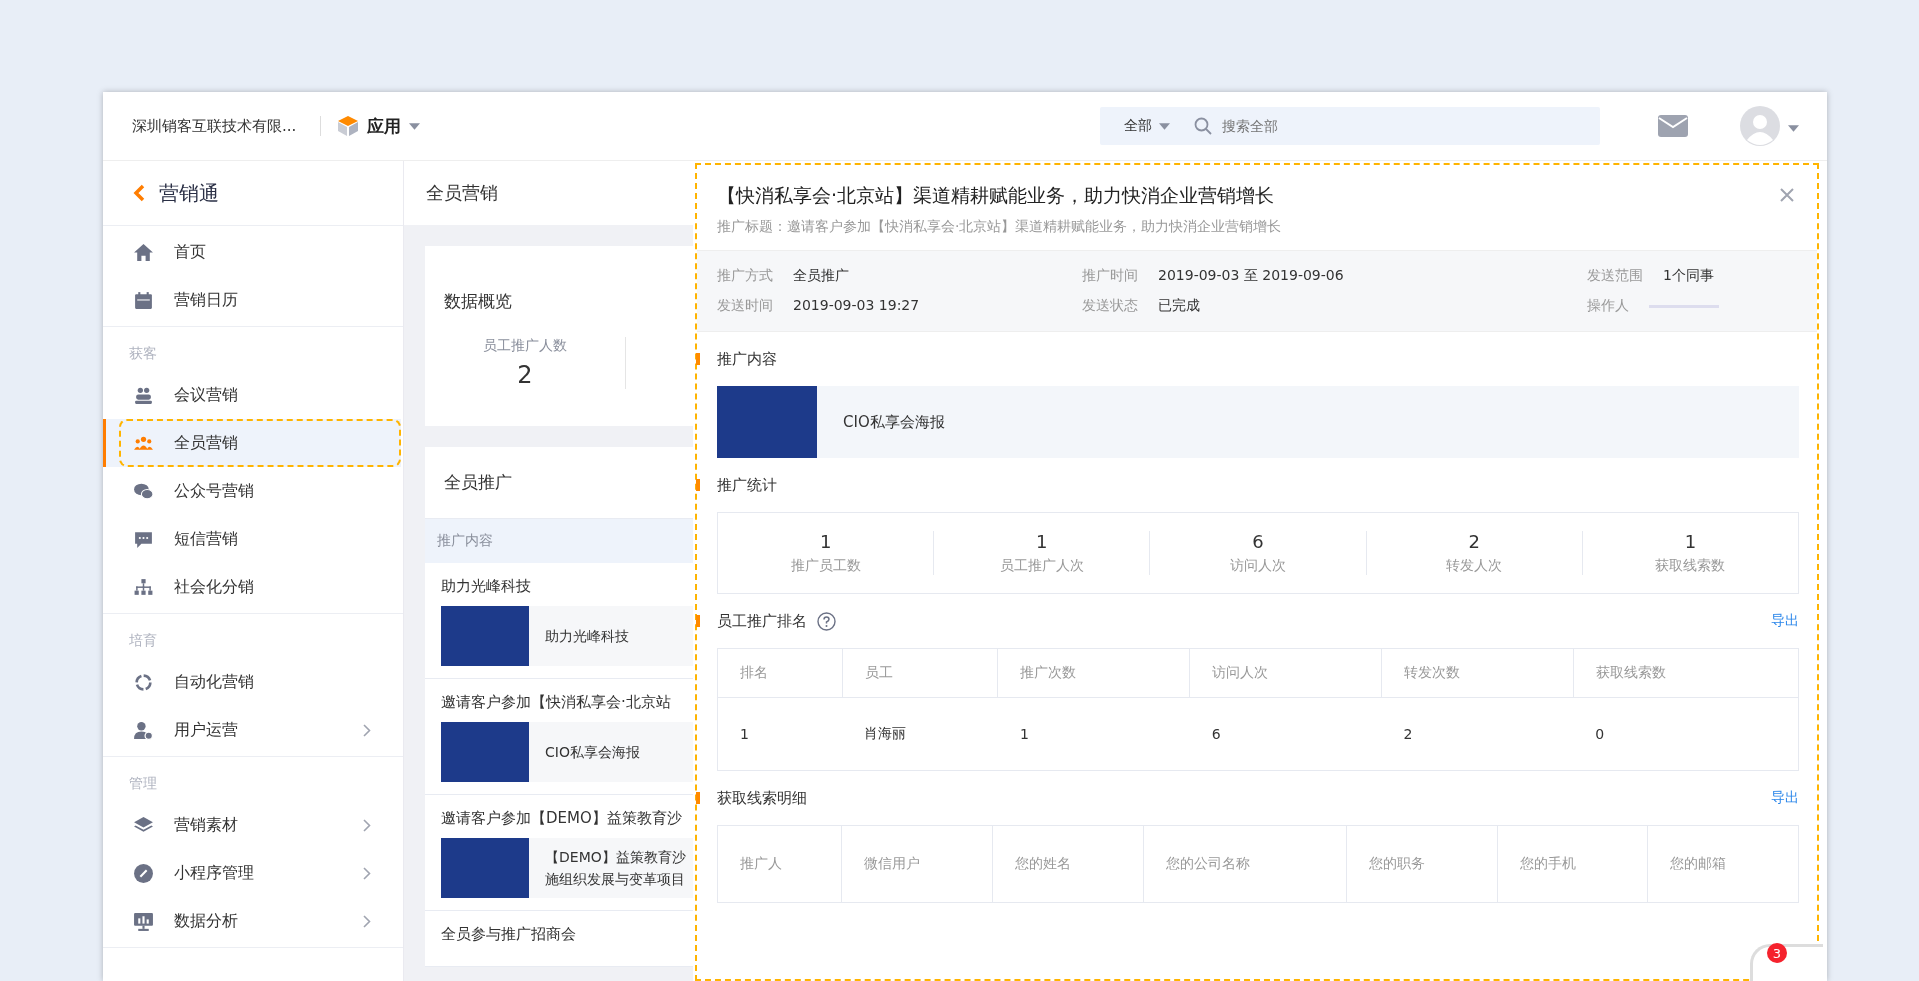 Image resolution: width=1919 pixels, height=981 pixels. Describe the element at coordinates (996, 195) in the screenshot. I see `drawer-title: 【快消私享会·北京站】渠道精耕赋能业务，助力快消企业营销增长` at that location.